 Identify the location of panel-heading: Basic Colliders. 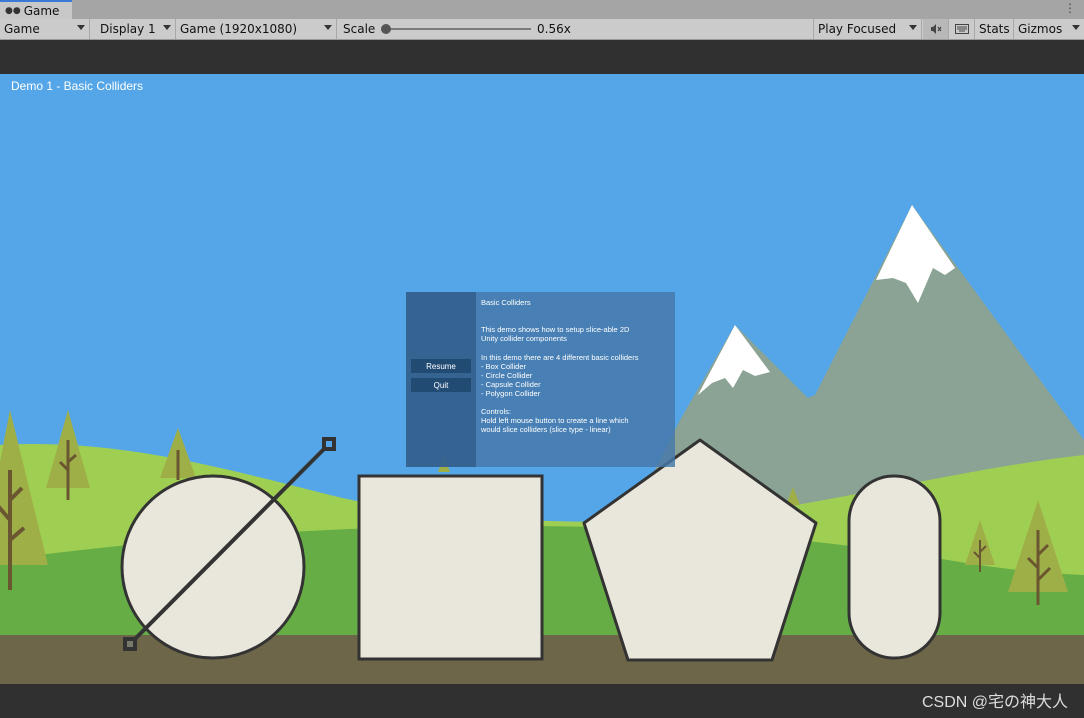
(506, 302).